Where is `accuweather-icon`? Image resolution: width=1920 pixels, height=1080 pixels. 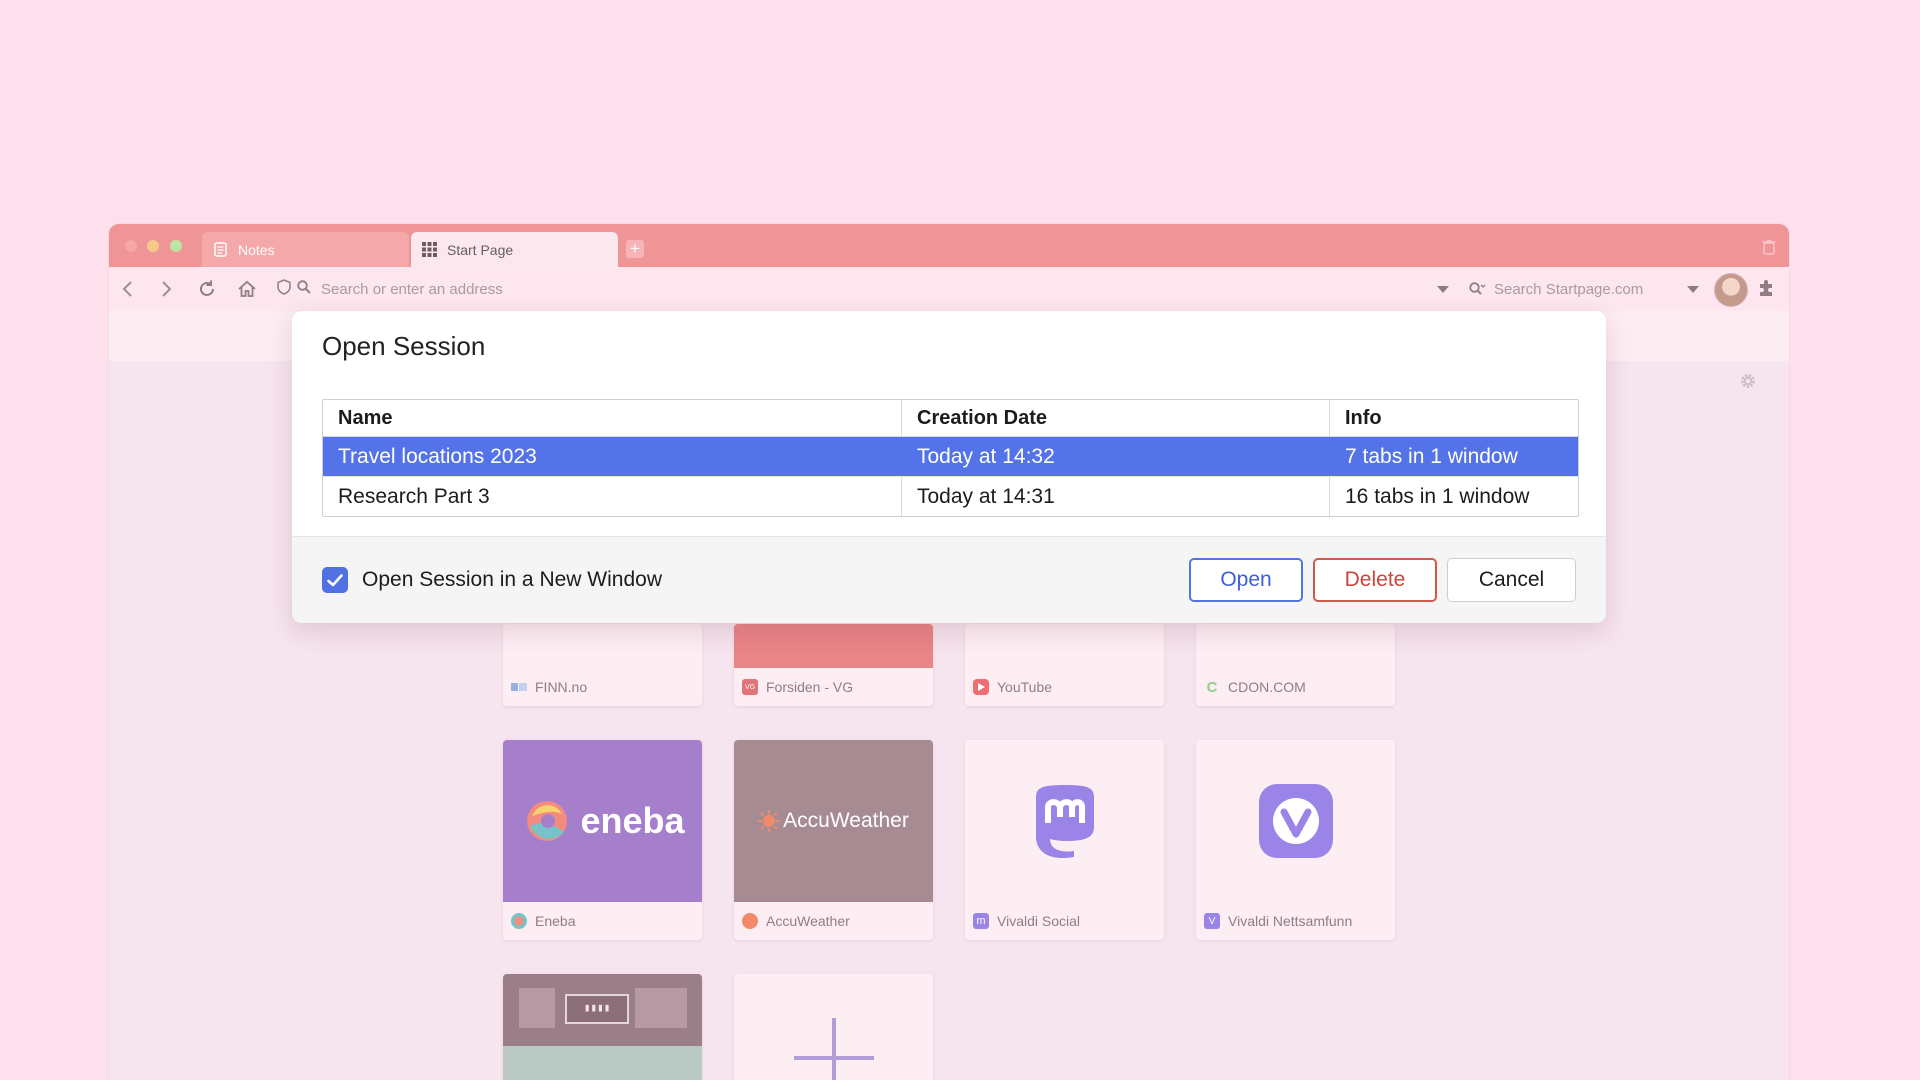 accuweather-icon is located at coordinates (750, 921).